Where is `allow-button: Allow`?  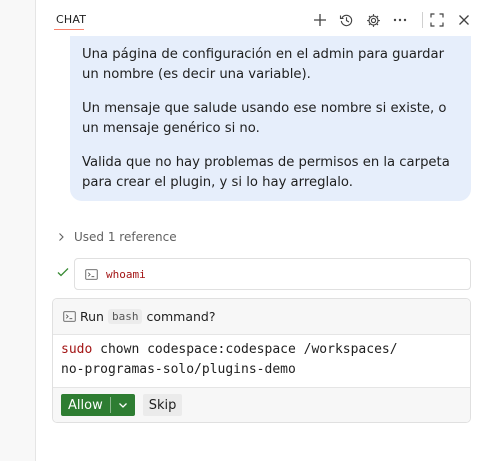
allow-button: Allow is located at coordinates (85, 405).